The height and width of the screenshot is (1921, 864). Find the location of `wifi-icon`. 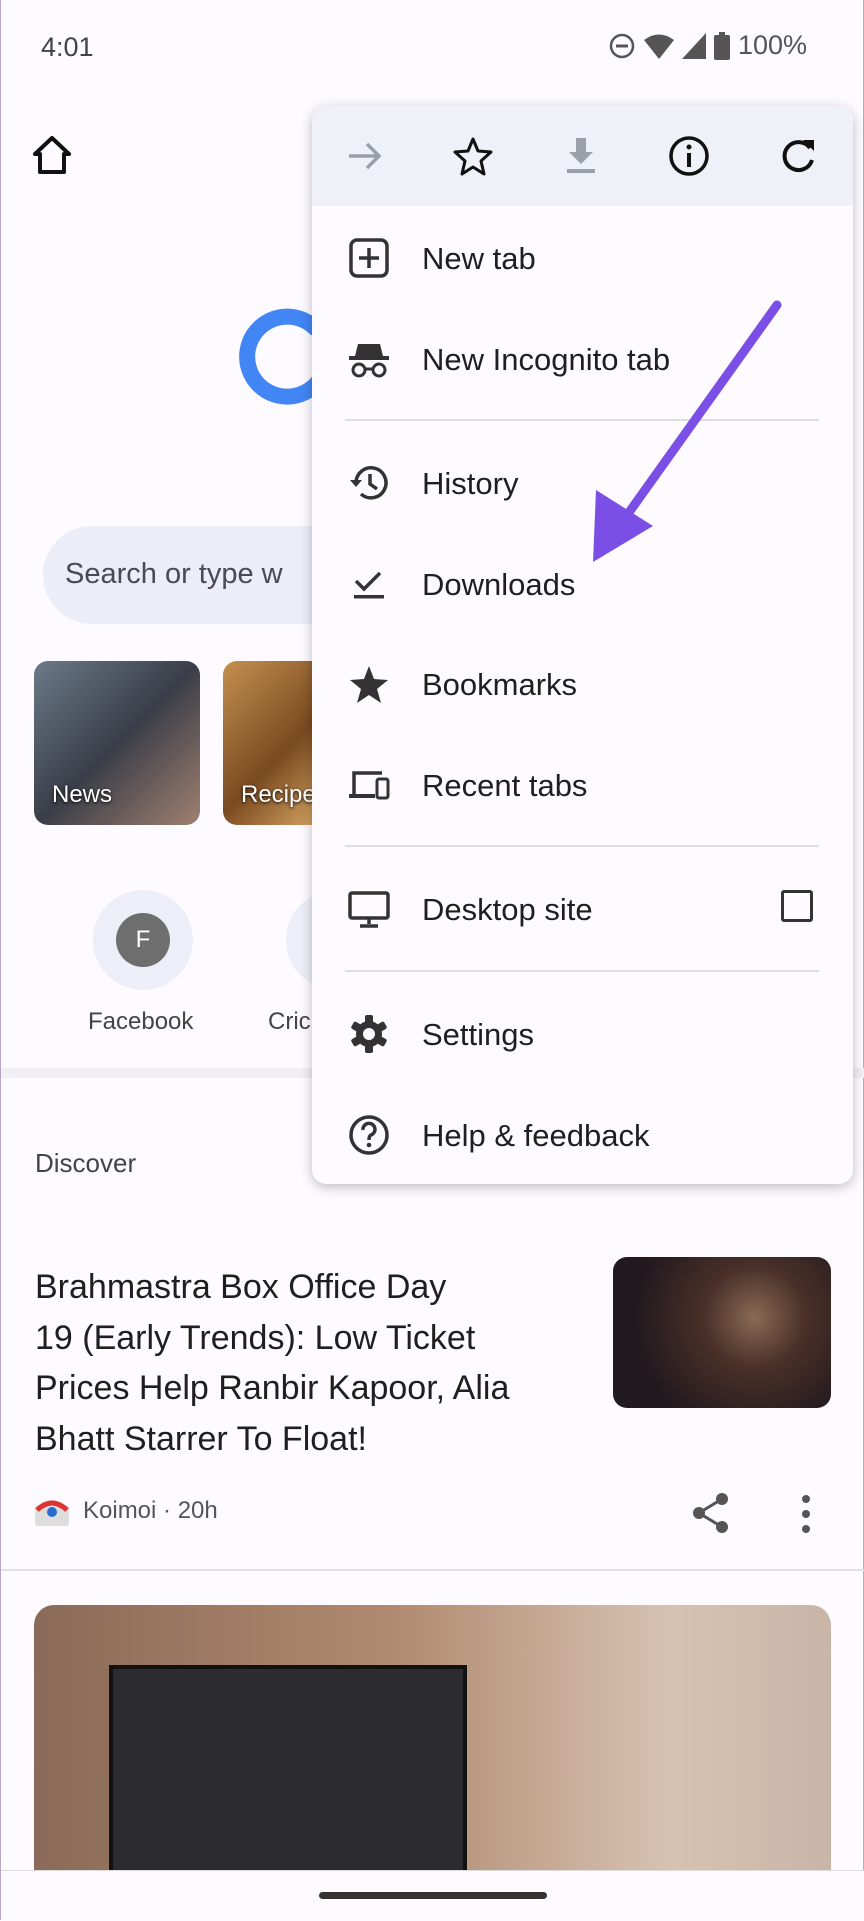

wifi-icon is located at coordinates (658, 46).